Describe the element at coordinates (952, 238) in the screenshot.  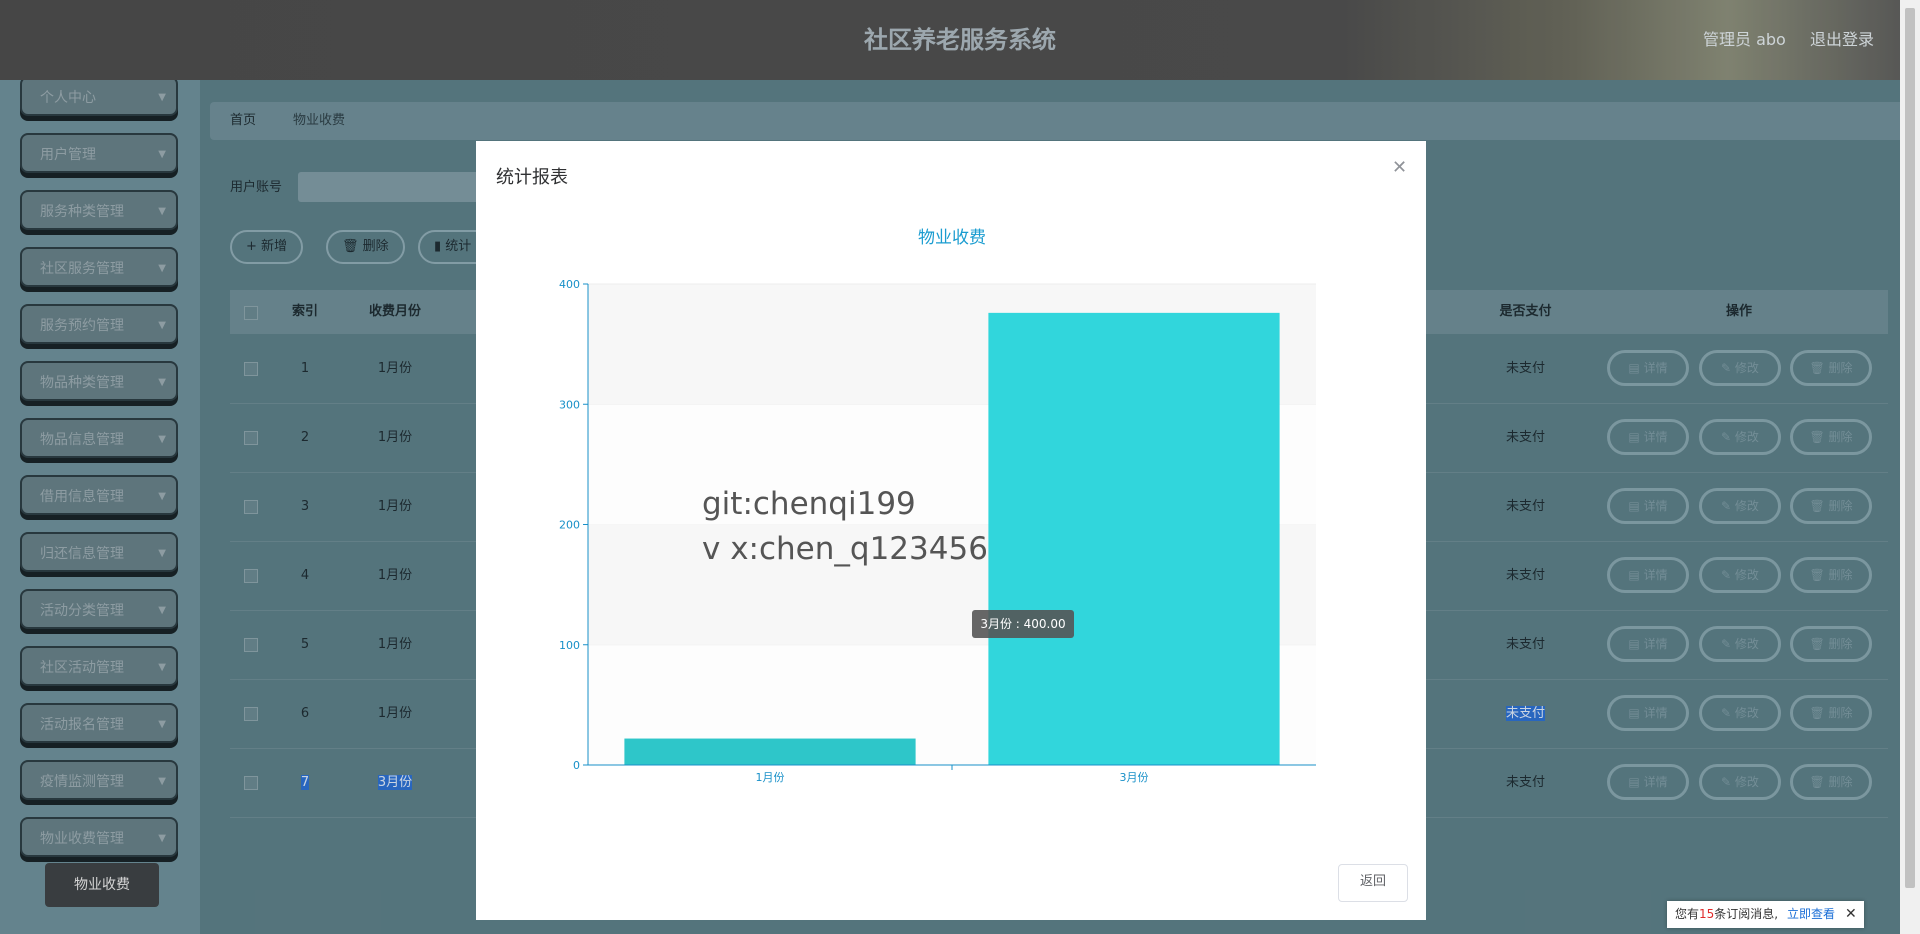
I see `chart-title: 物业收费` at that location.